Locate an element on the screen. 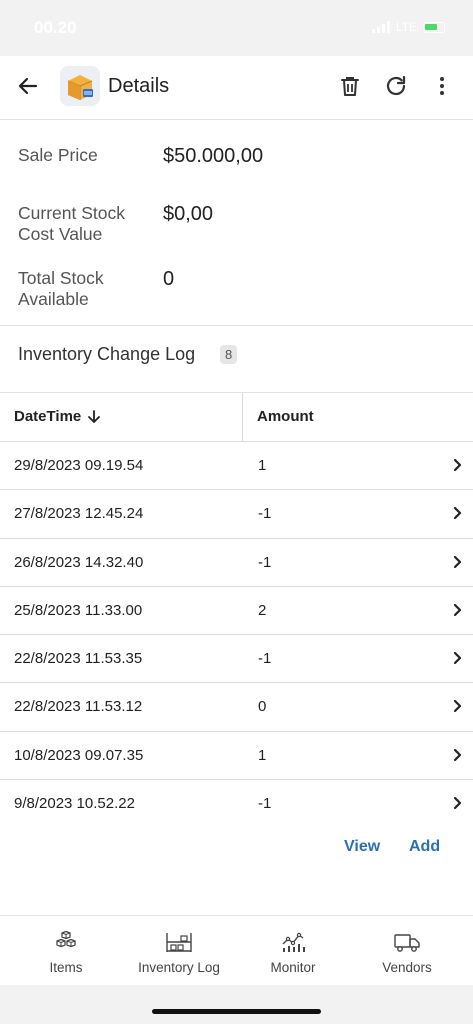 This screenshot has height=1024, width=473. total-stock-label-line2: Available is located at coordinates (53, 299).